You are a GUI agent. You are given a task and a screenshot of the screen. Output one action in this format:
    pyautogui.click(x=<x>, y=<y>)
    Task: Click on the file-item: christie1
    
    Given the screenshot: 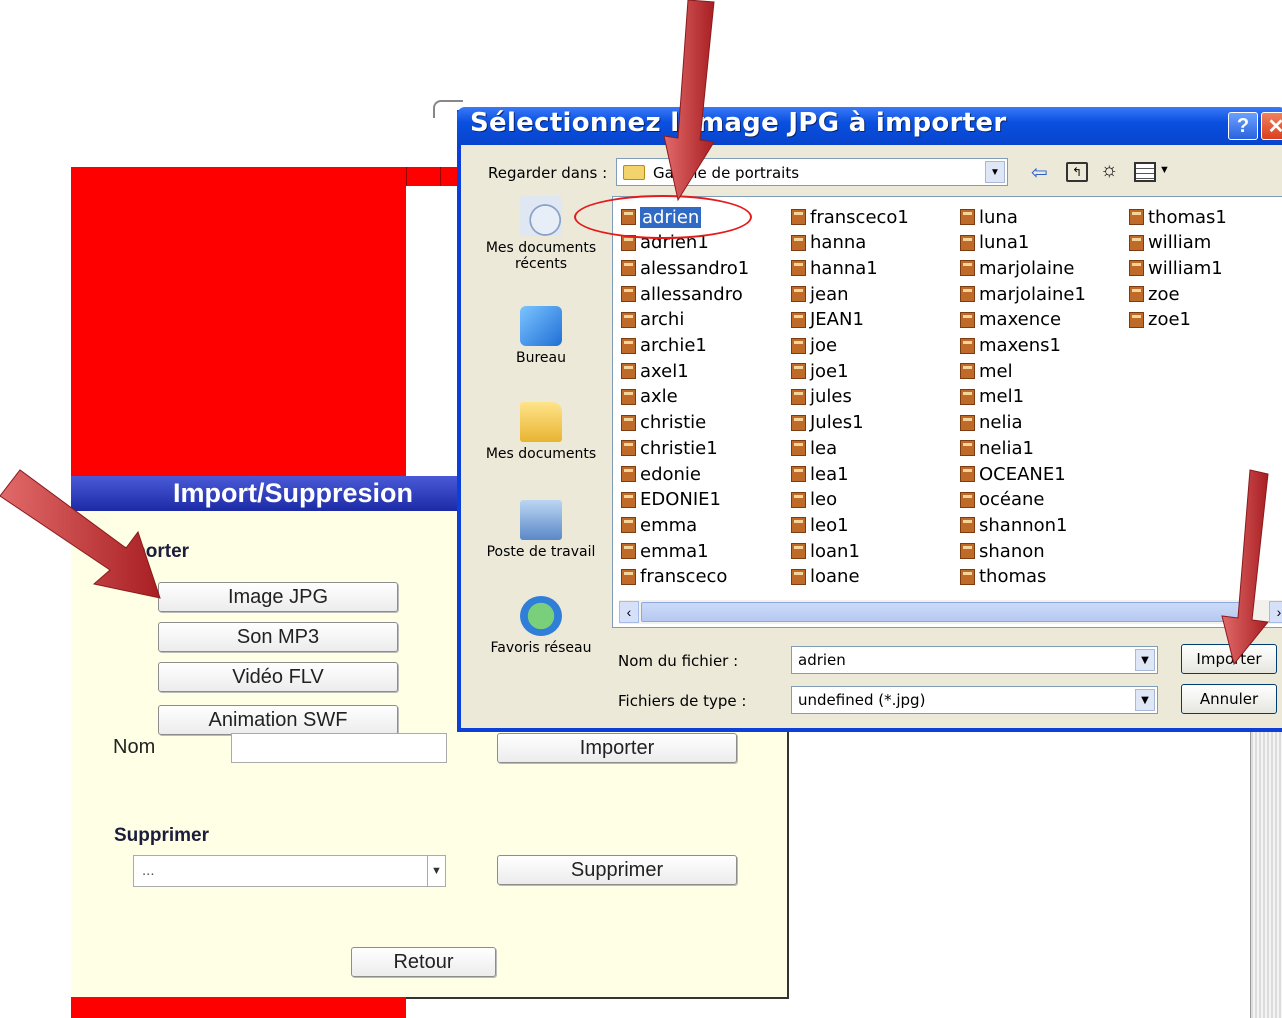 What is the action you would take?
    pyautogui.click(x=669, y=448)
    